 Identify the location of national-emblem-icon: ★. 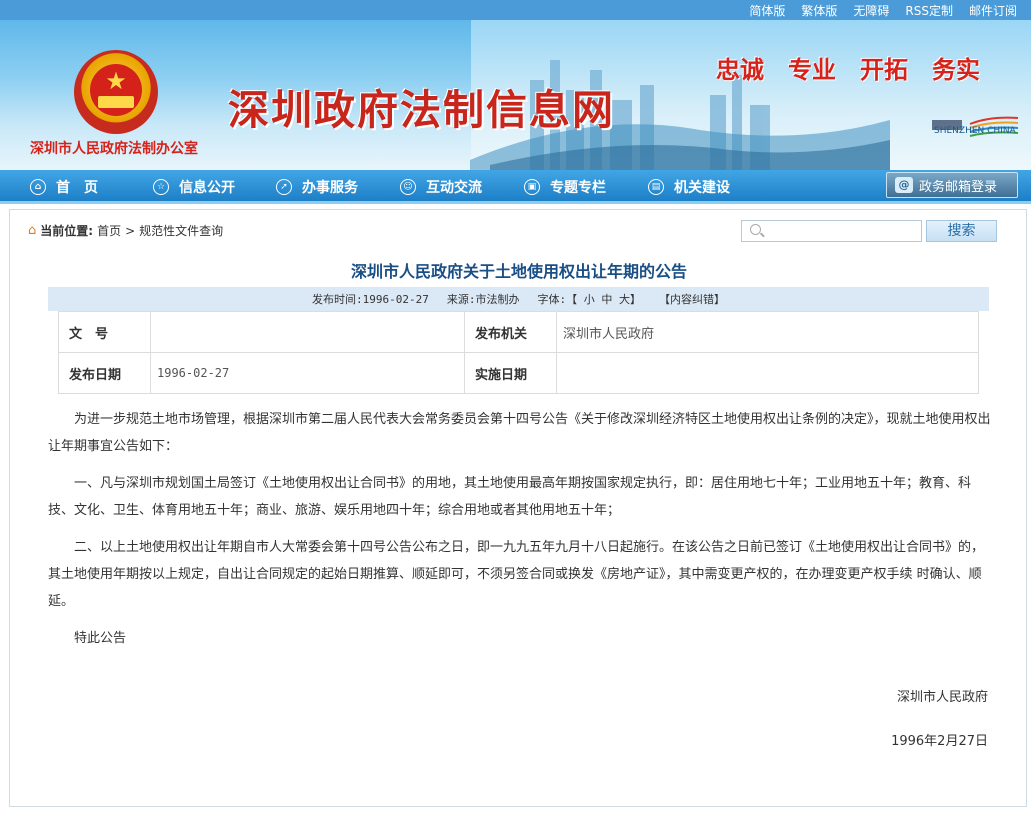
(116, 92).